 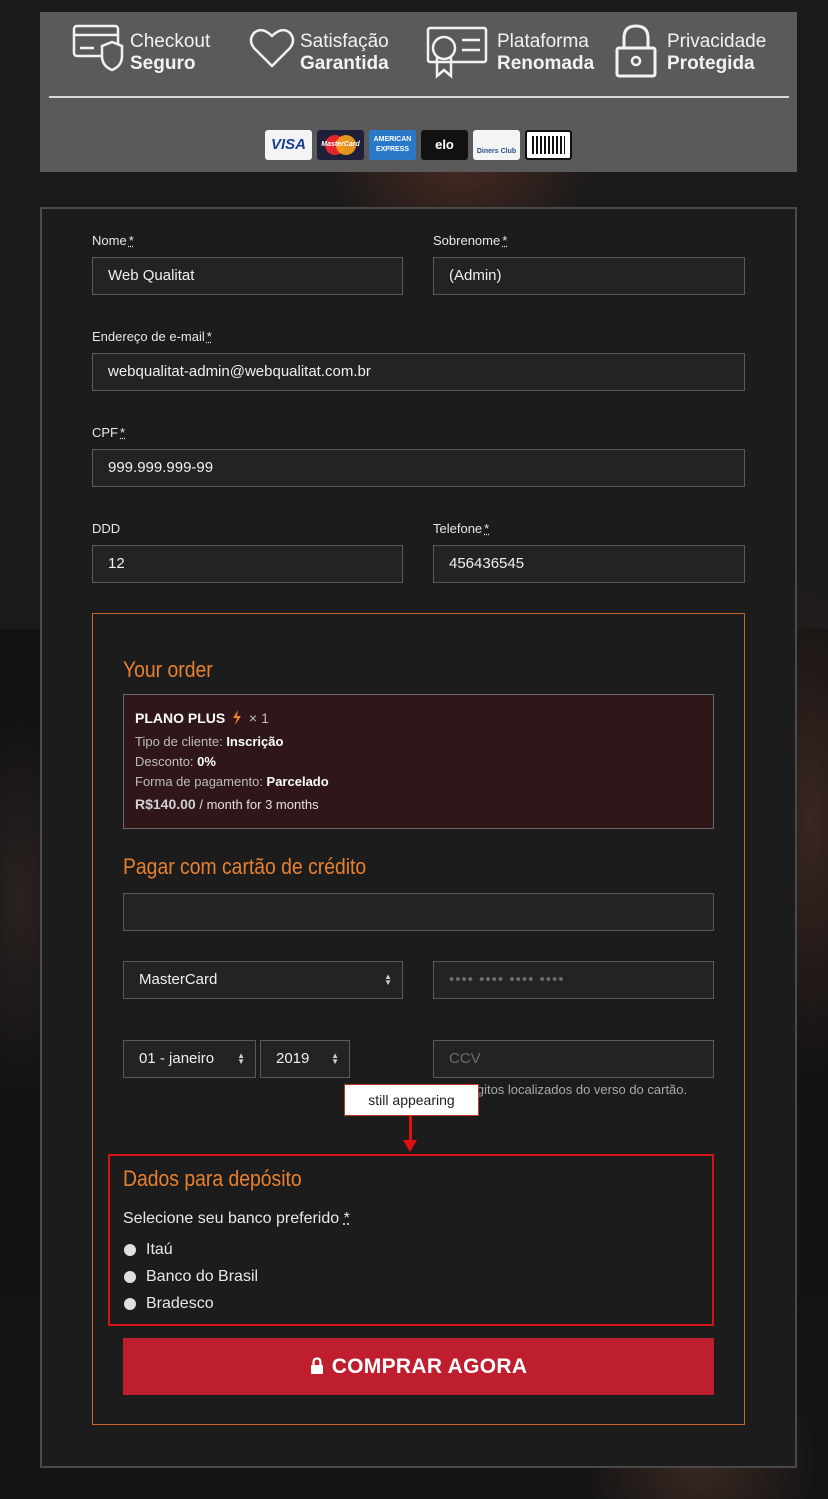 I want to click on cpf-label: CPF *, so click(x=109, y=432).